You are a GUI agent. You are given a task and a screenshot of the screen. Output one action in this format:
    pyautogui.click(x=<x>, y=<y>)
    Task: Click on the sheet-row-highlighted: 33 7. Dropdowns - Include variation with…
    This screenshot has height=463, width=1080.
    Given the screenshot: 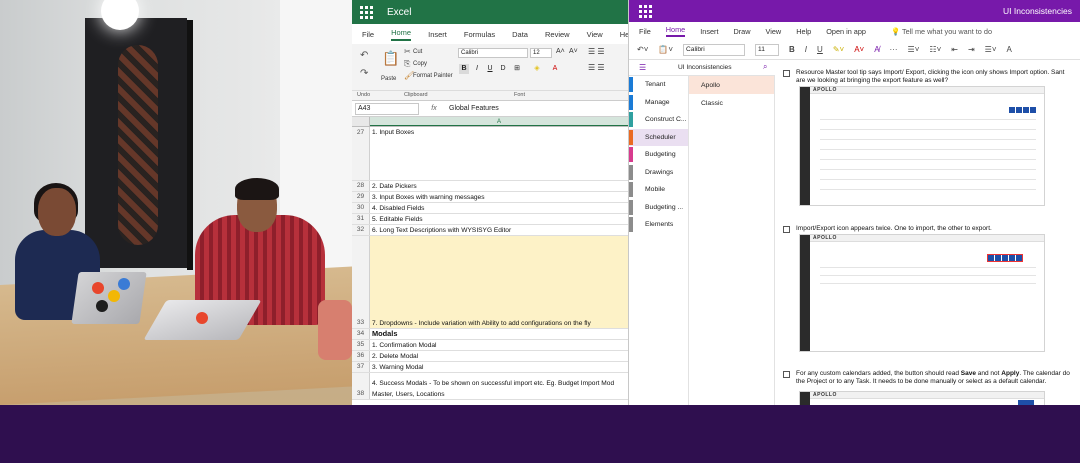 What is the action you would take?
    pyautogui.click(x=490, y=282)
    